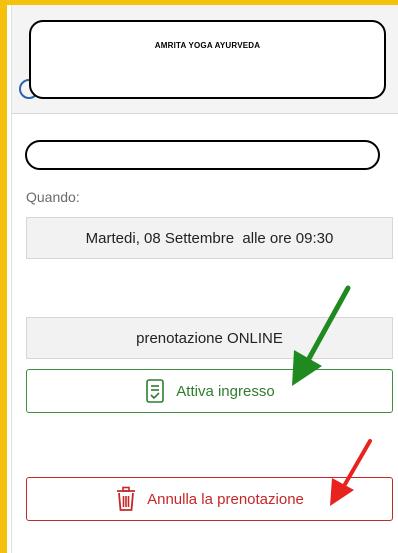  Describe the element at coordinates (155, 391) in the screenshot. I see `checklist-document-icon` at that location.